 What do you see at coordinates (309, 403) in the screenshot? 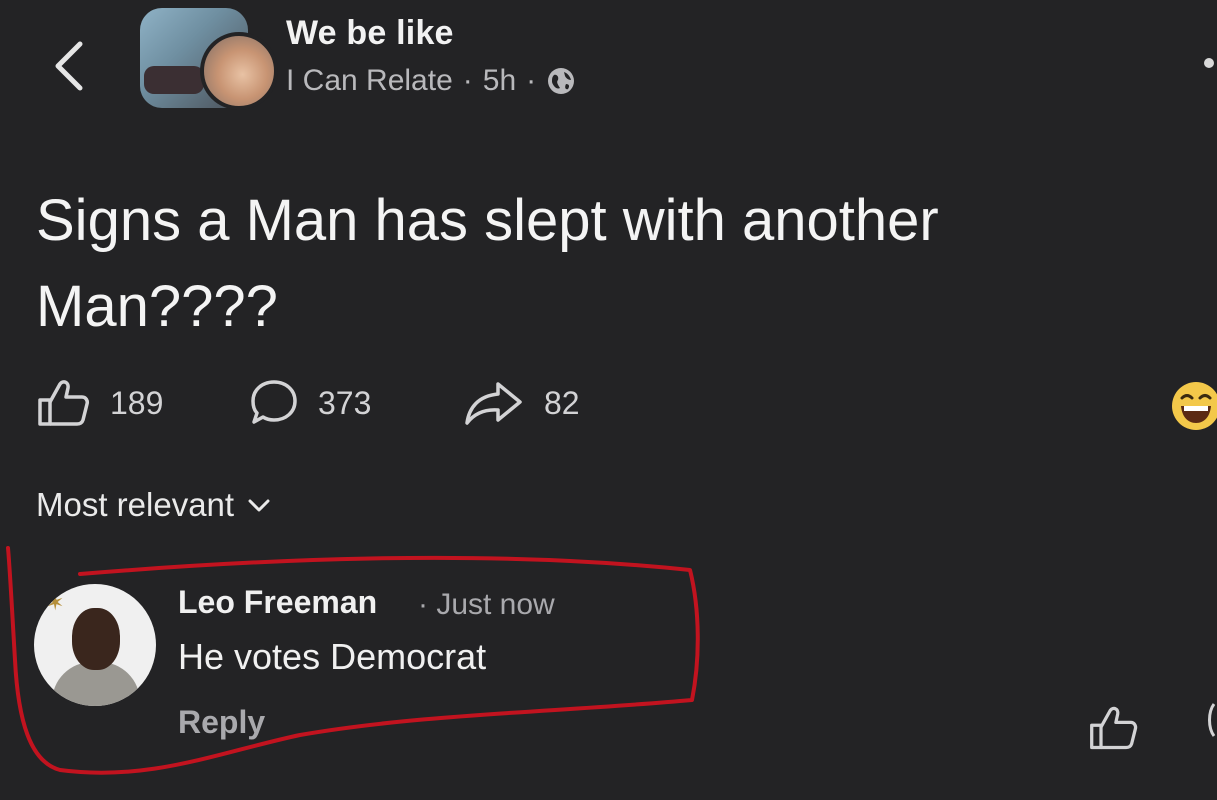
I see `comment-stat: 373` at bounding box center [309, 403].